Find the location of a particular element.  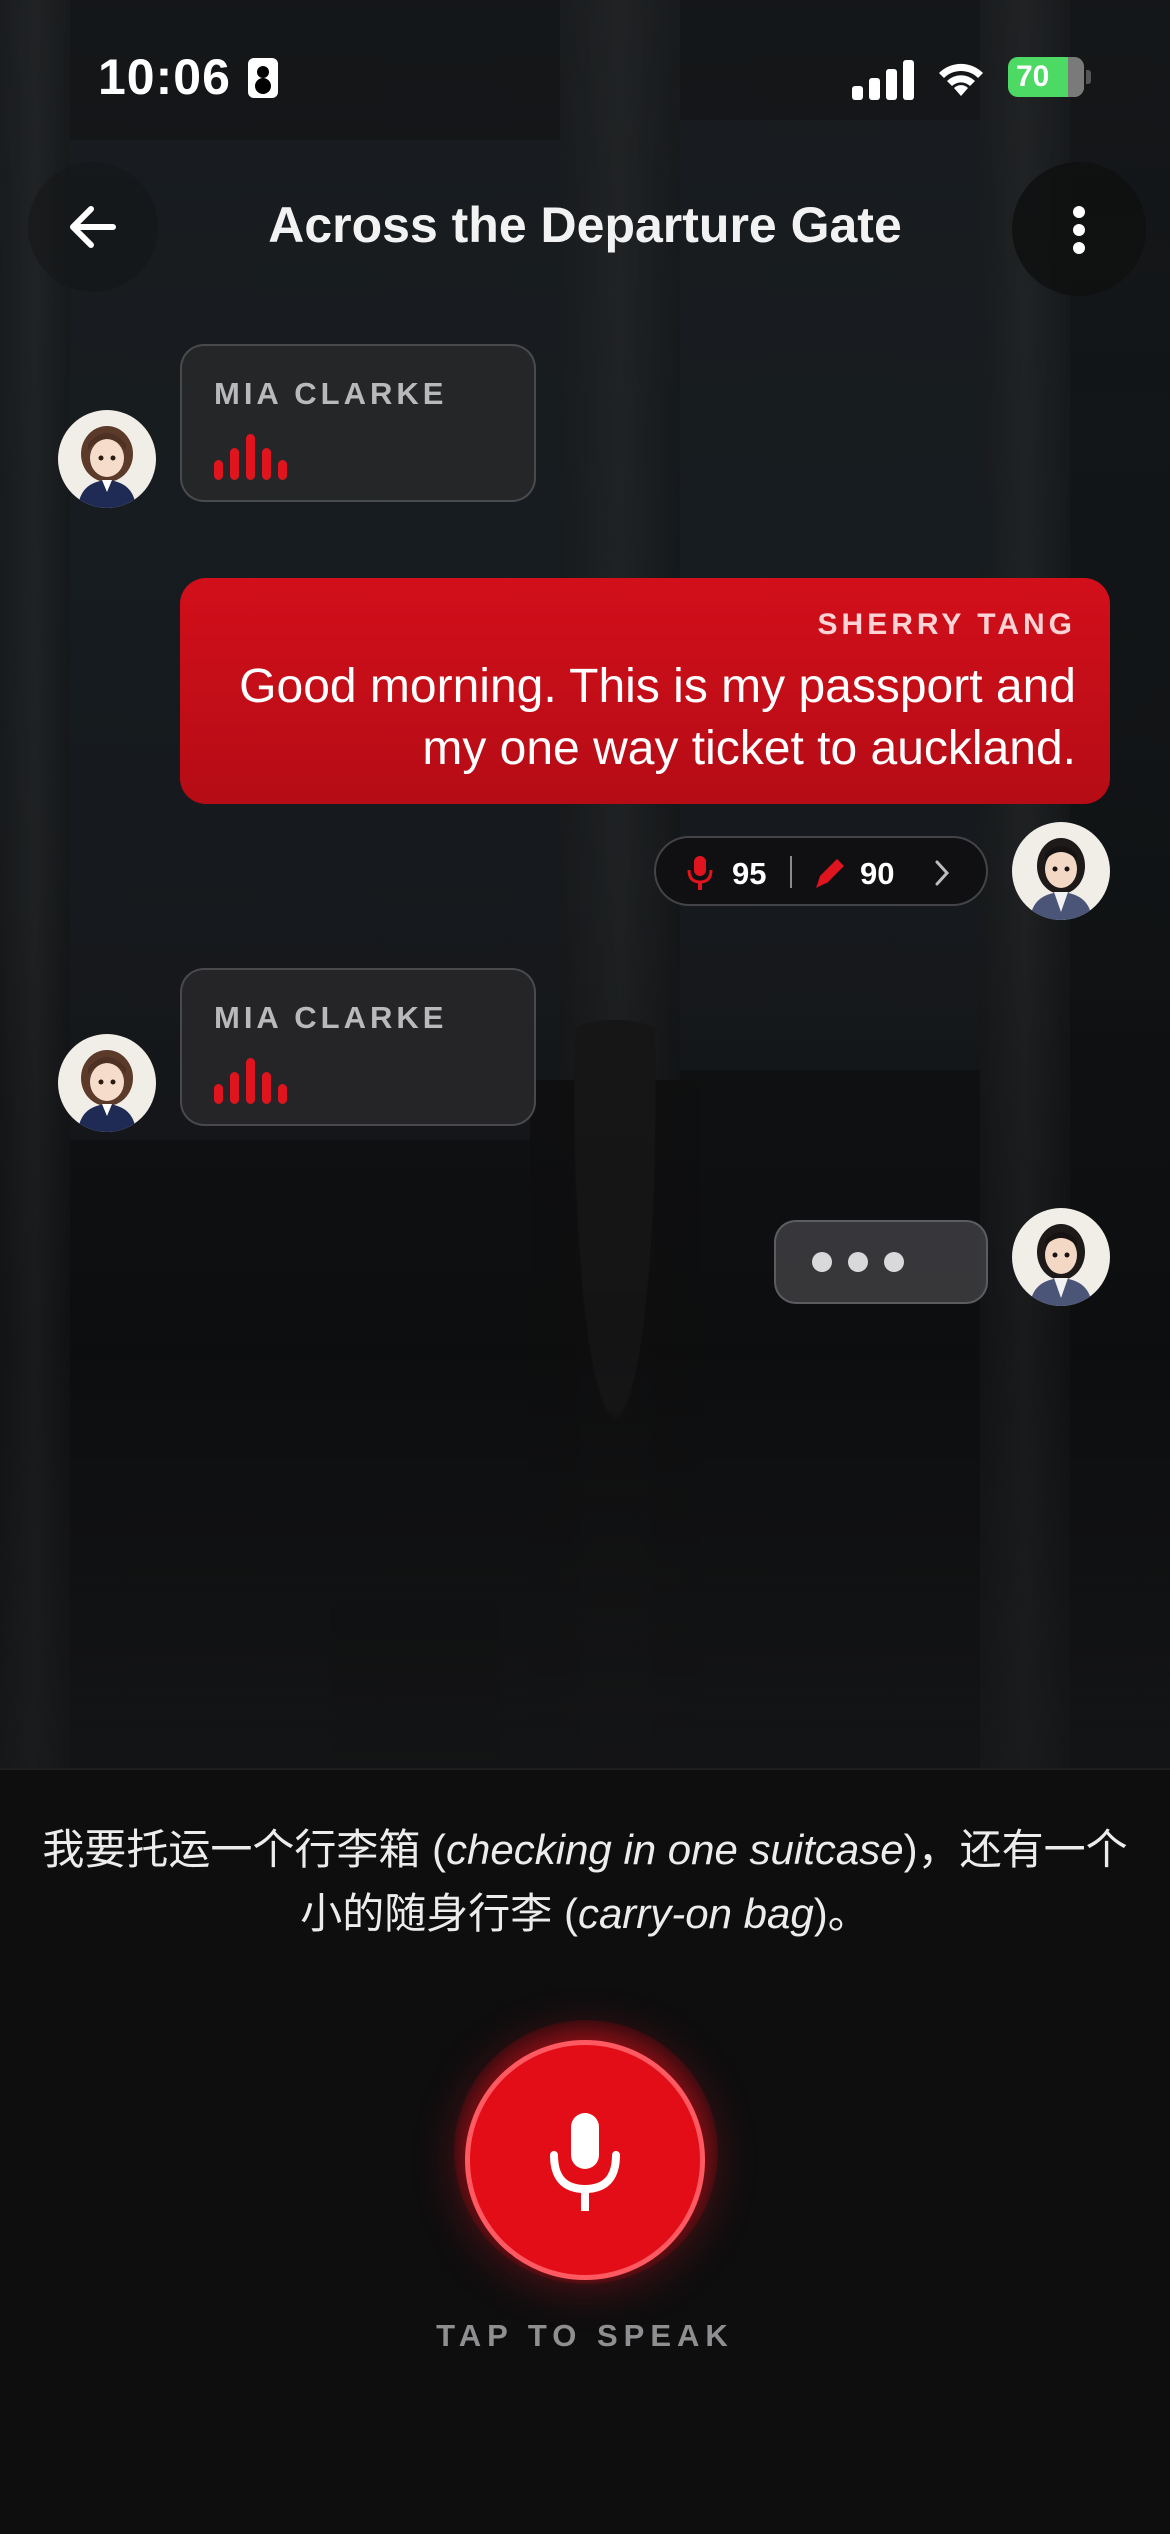

battery-icon: 70 is located at coordinates (1049, 77).